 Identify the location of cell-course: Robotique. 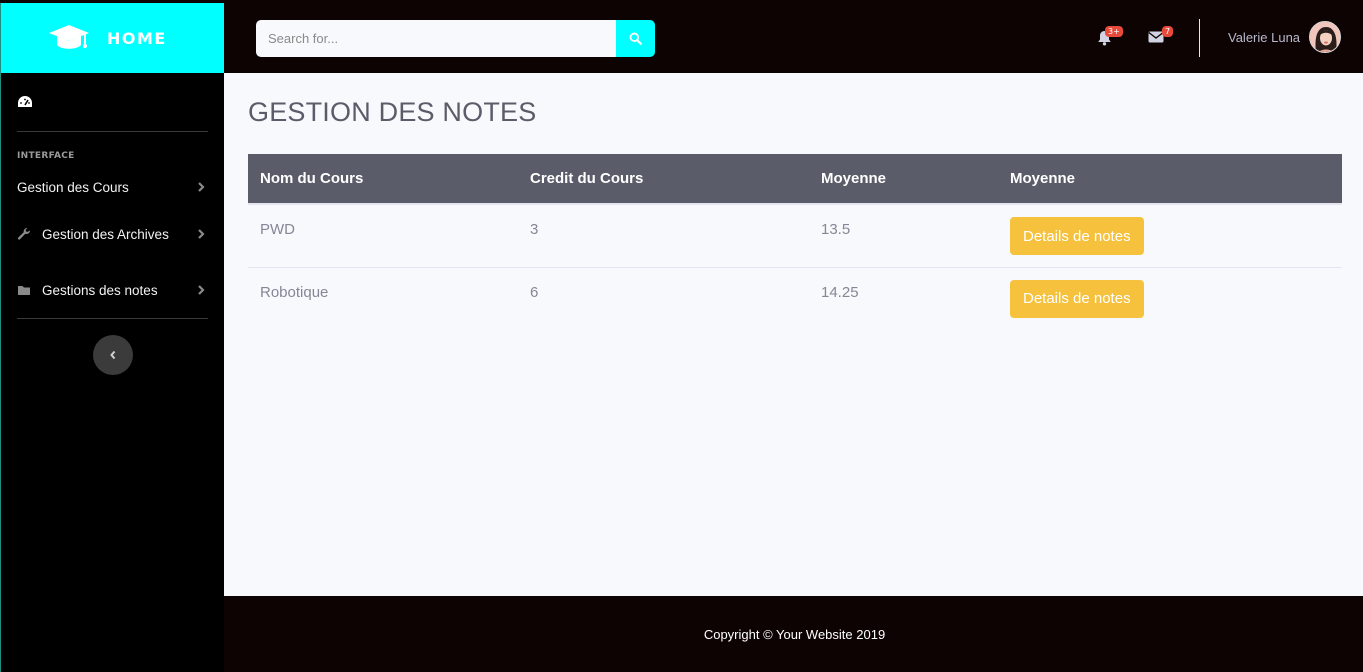
(383, 298).